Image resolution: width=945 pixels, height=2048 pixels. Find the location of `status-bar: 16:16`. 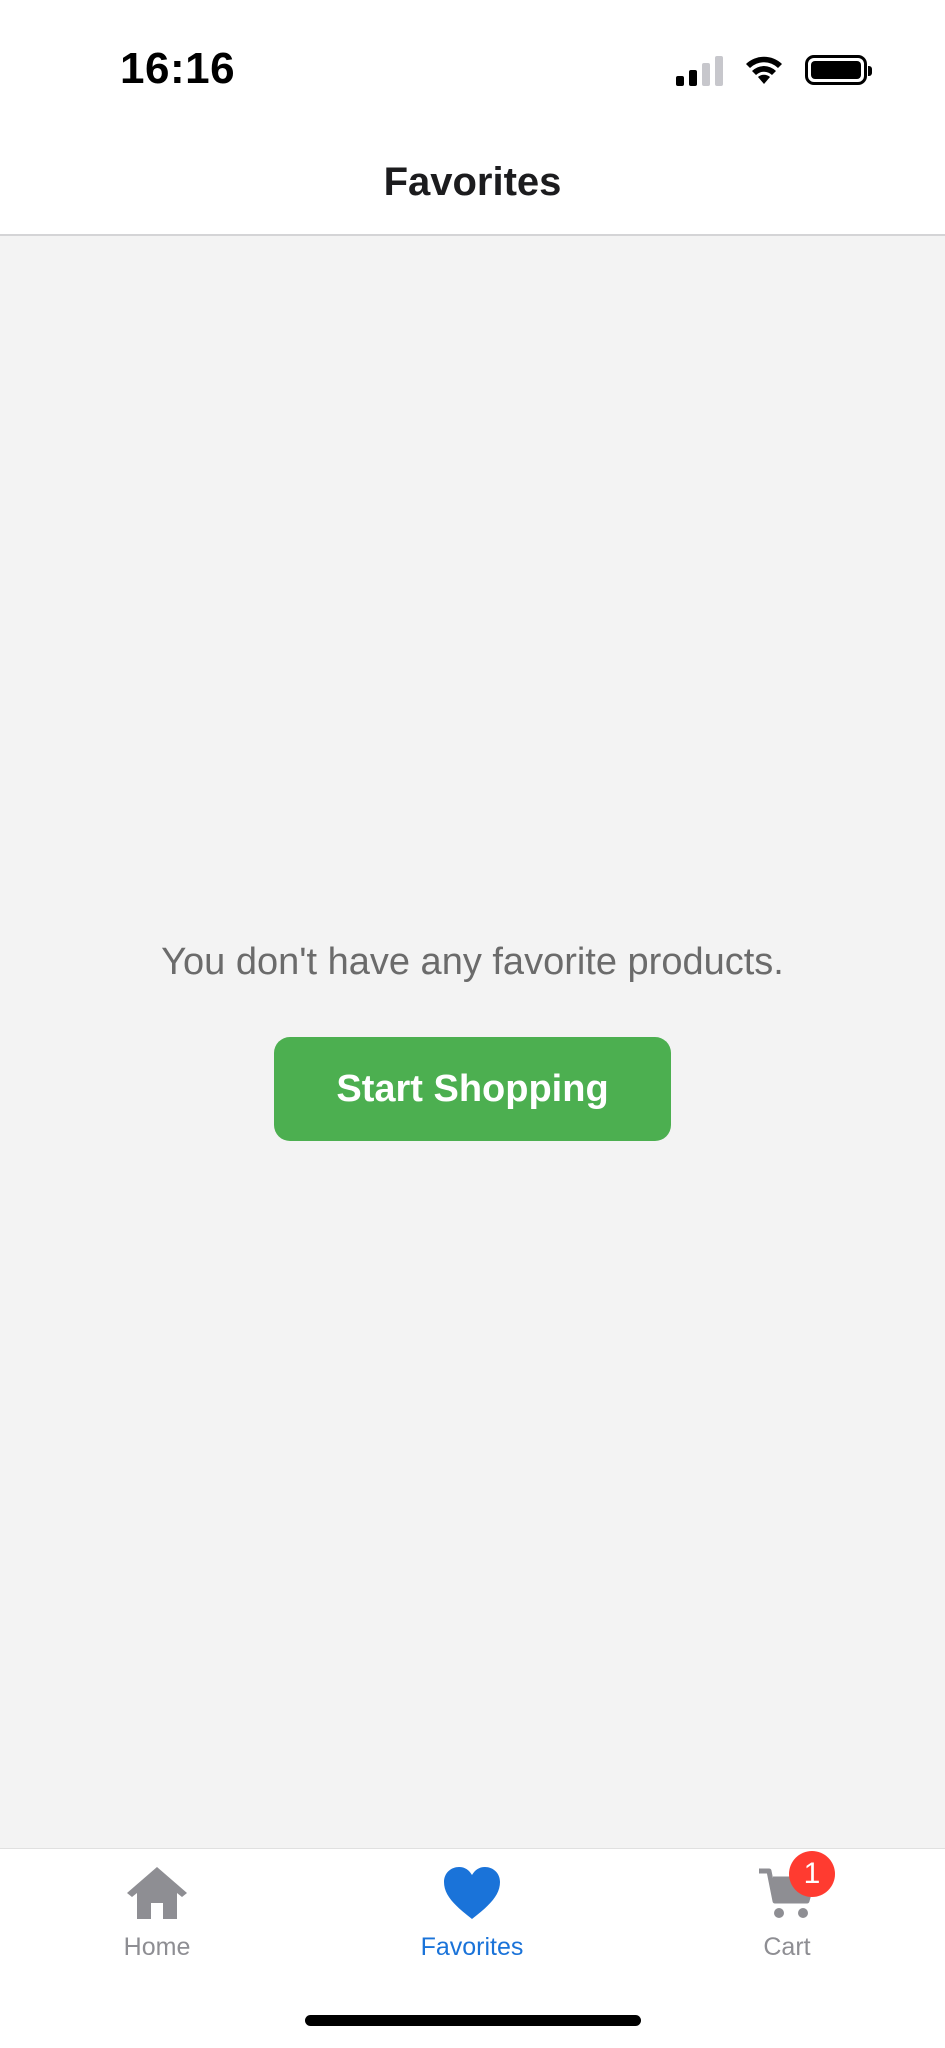

status-bar: 16:16 is located at coordinates (472, 65).